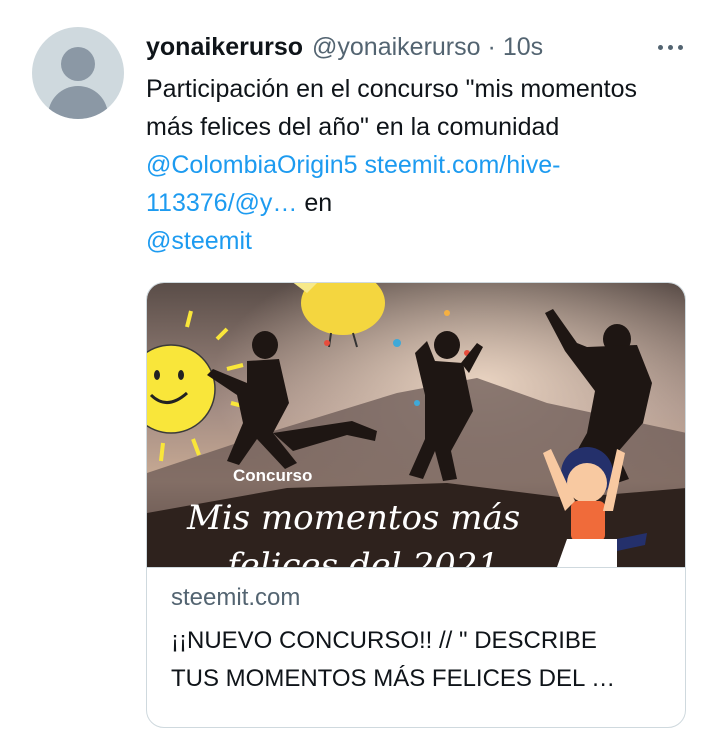 This screenshot has height=741, width=720. Describe the element at coordinates (224, 47) in the screenshot. I see `display-name: yonaikerurso` at that location.